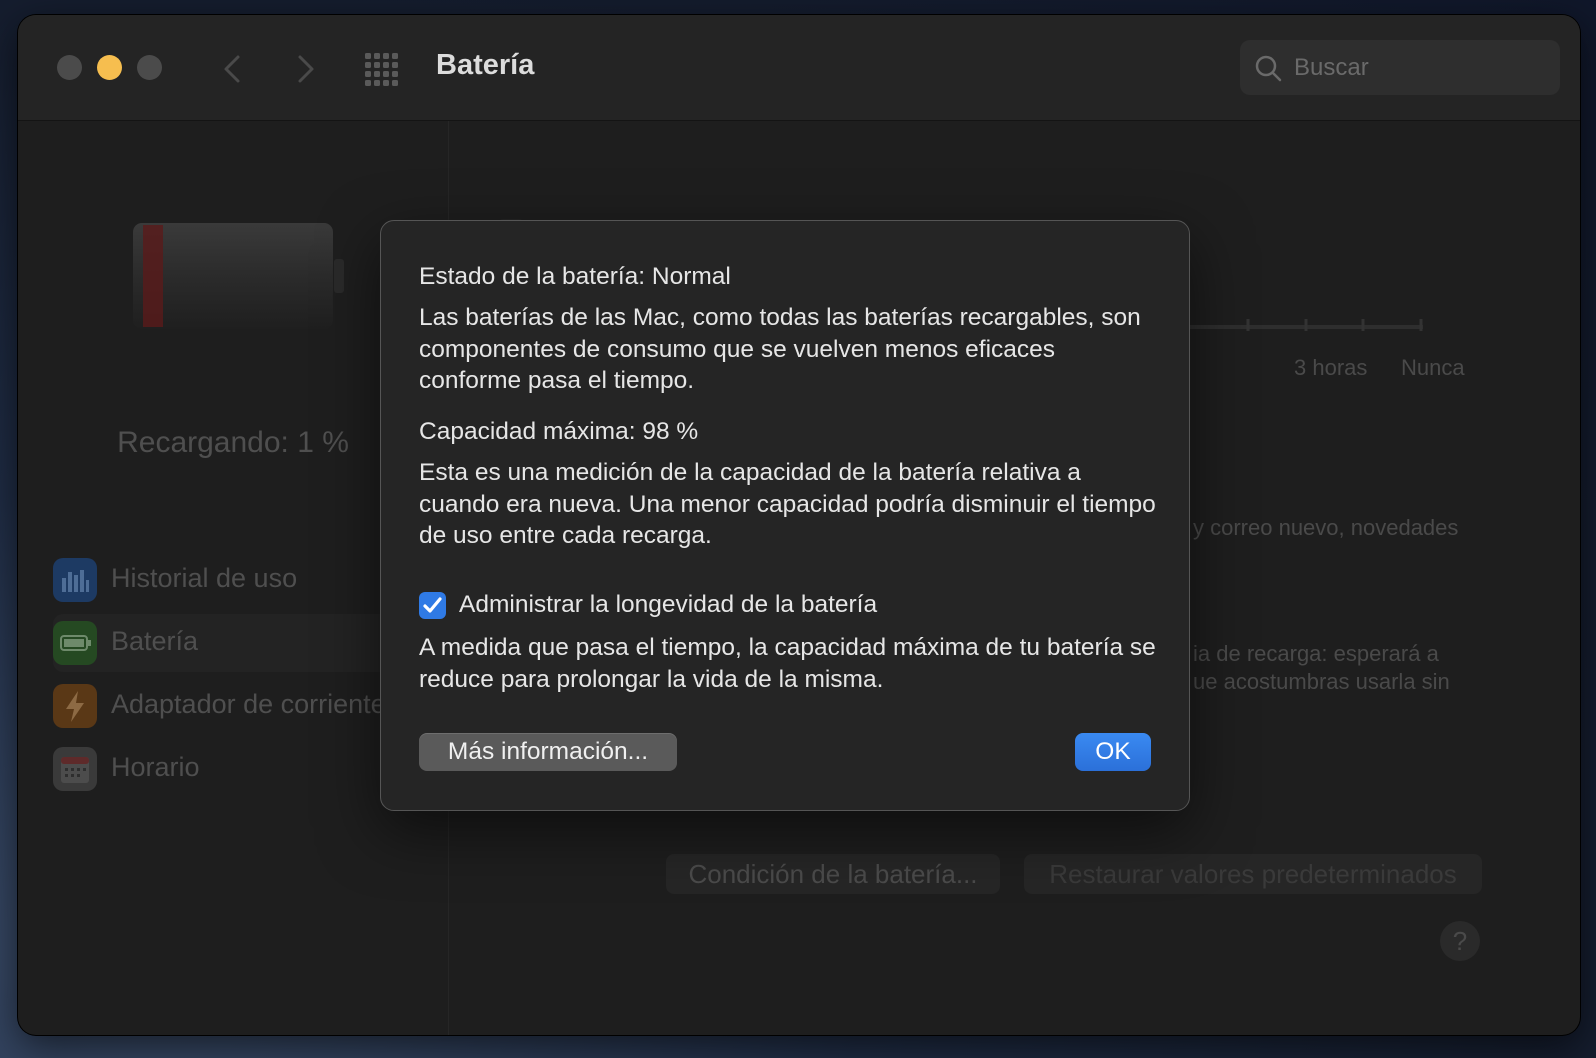  I want to click on bolt-icon, so click(75, 706).